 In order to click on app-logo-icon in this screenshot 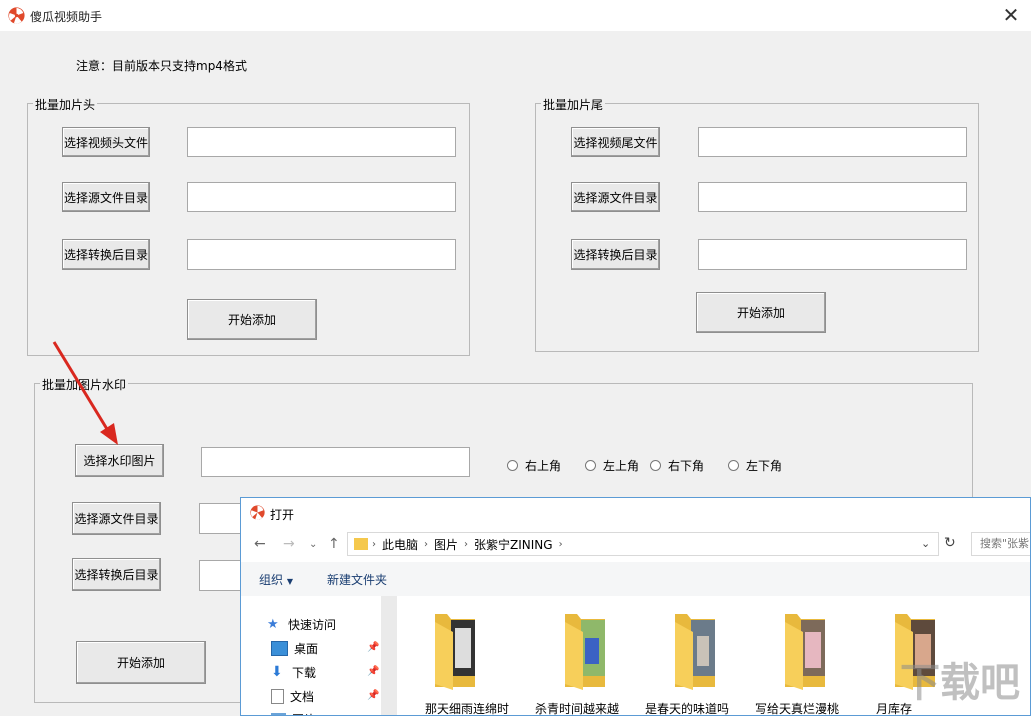, I will do `click(16, 15)`.